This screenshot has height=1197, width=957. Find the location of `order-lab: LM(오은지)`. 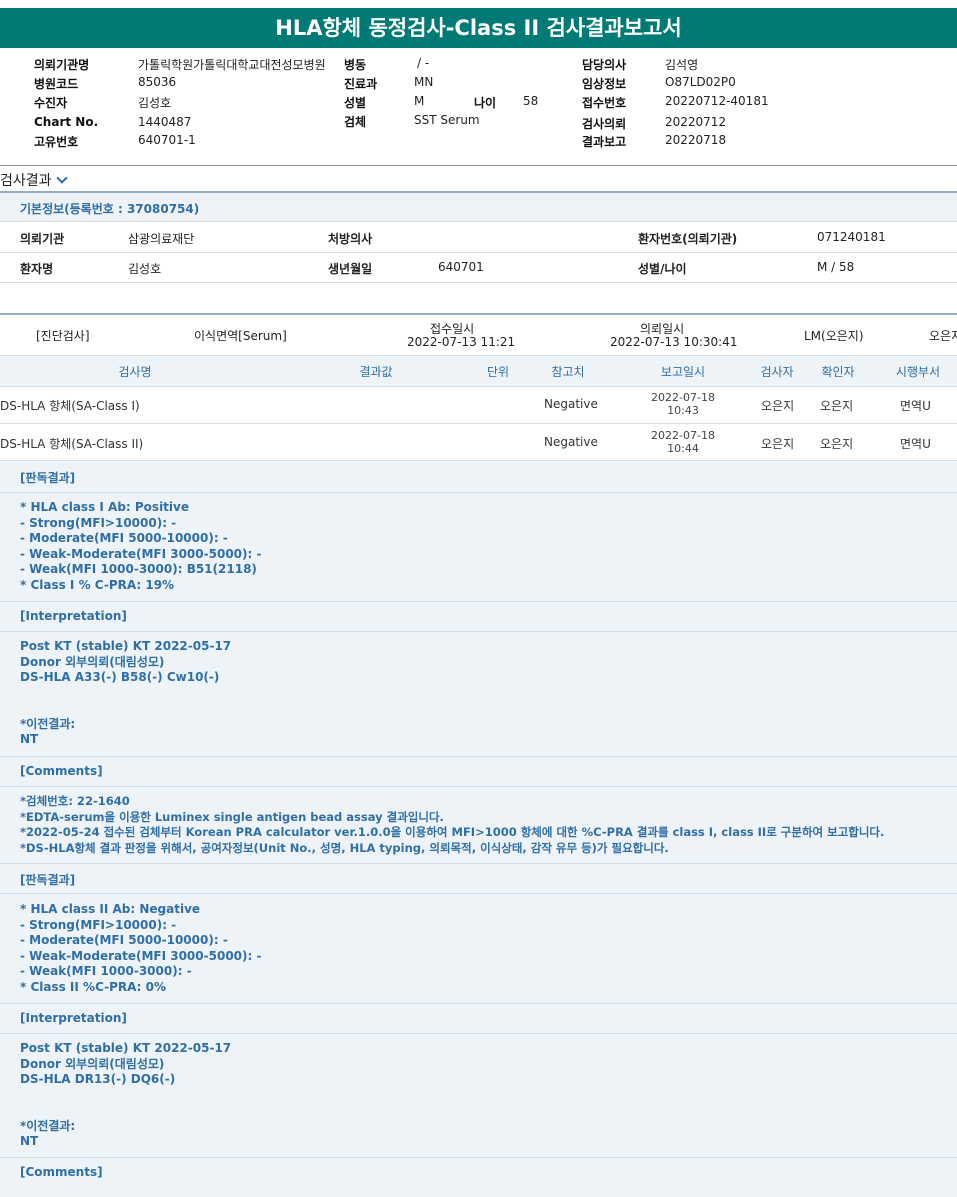

order-lab: LM(오은지) is located at coordinates (834, 336).